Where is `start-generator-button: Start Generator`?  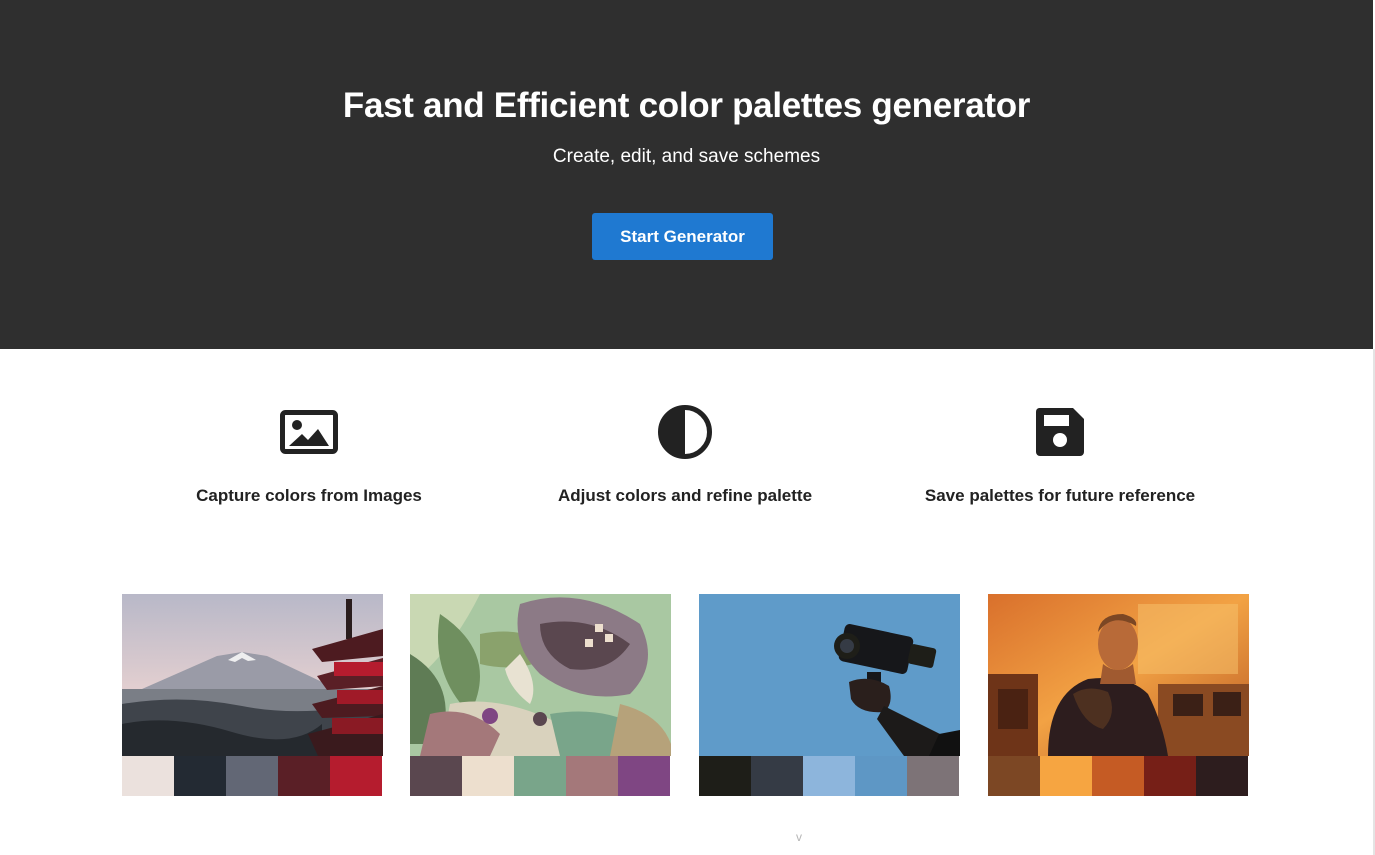 start-generator-button: Start Generator is located at coordinates (682, 236).